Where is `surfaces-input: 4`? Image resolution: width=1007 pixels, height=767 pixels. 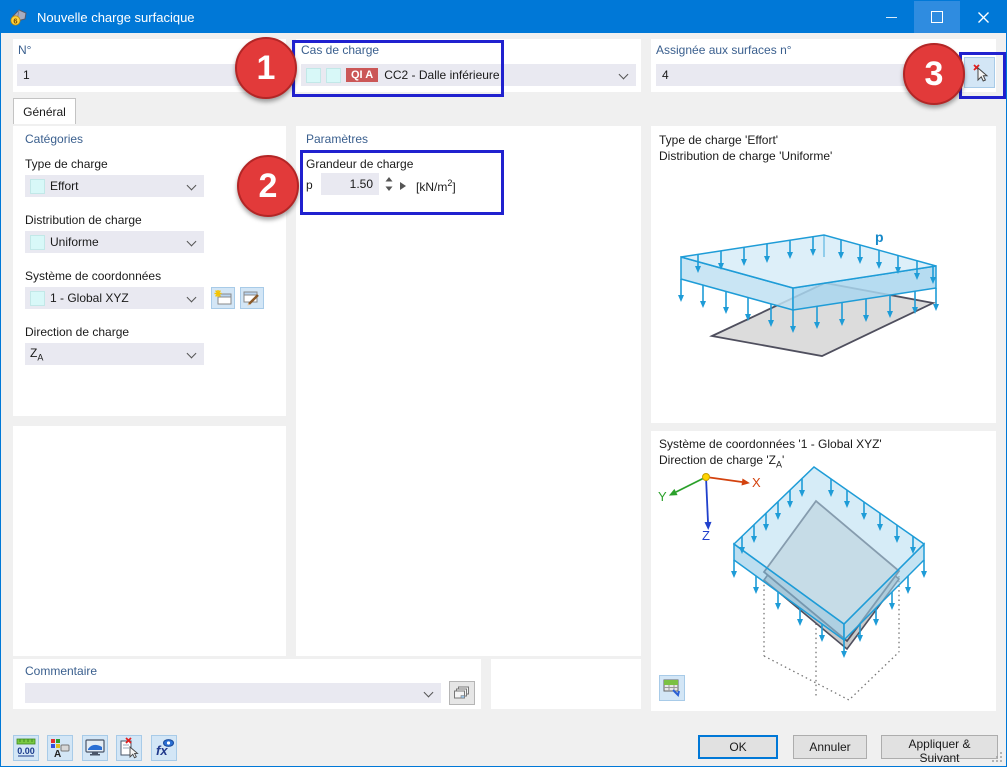
surfaces-input: 4 is located at coordinates (807, 75).